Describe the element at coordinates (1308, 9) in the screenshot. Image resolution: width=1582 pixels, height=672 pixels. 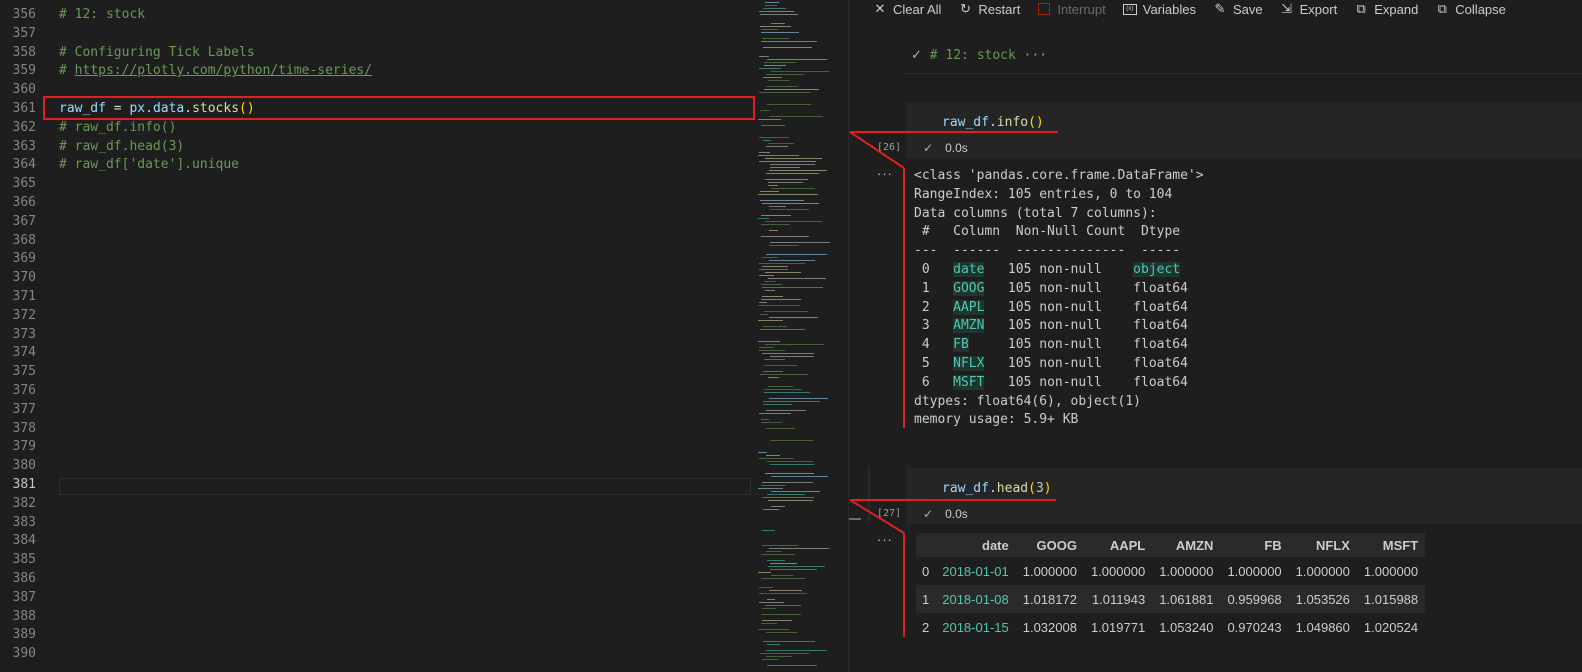
I see `export-button: ⇲ Export` at that location.